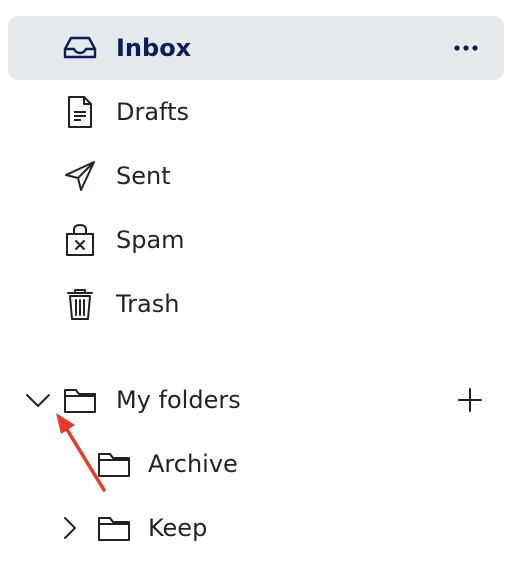 This screenshot has height=562, width=518. I want to click on folders-section-label: My folders, so click(178, 400).